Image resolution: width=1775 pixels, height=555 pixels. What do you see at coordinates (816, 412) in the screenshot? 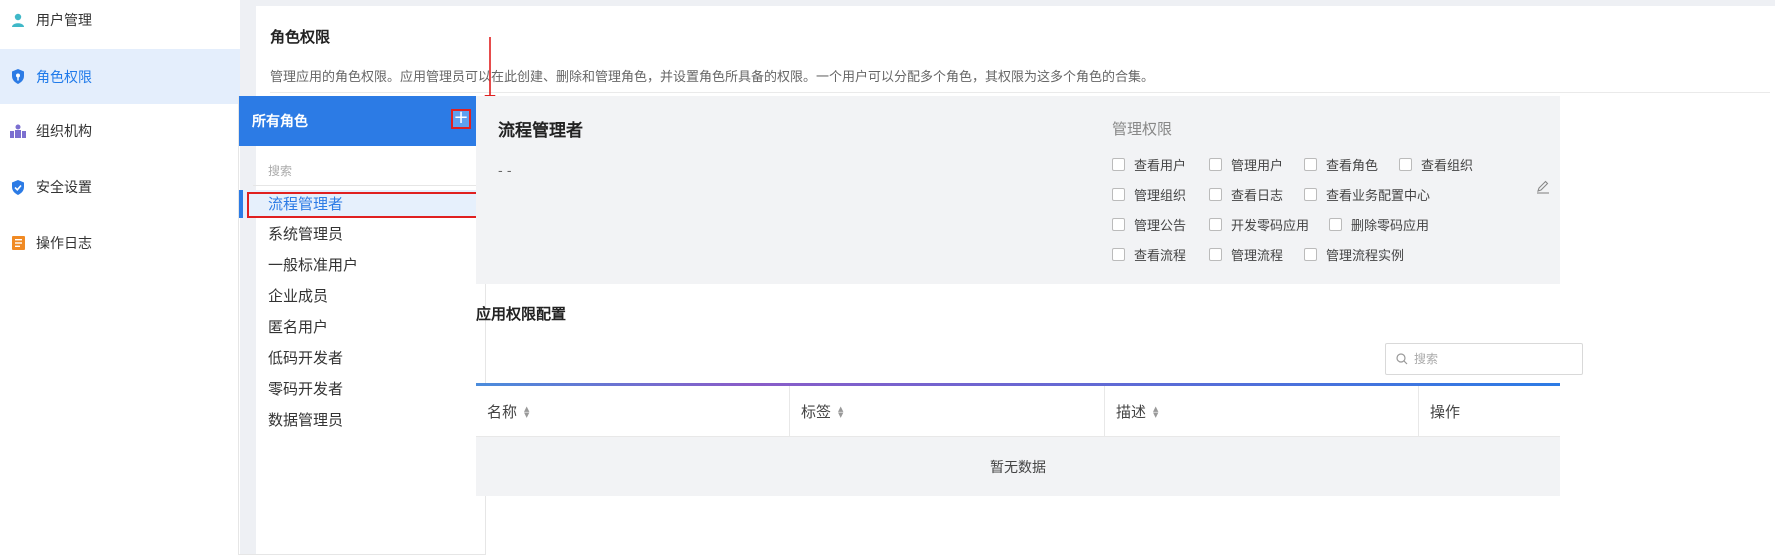
I see `column-label: 标签` at bounding box center [816, 412].